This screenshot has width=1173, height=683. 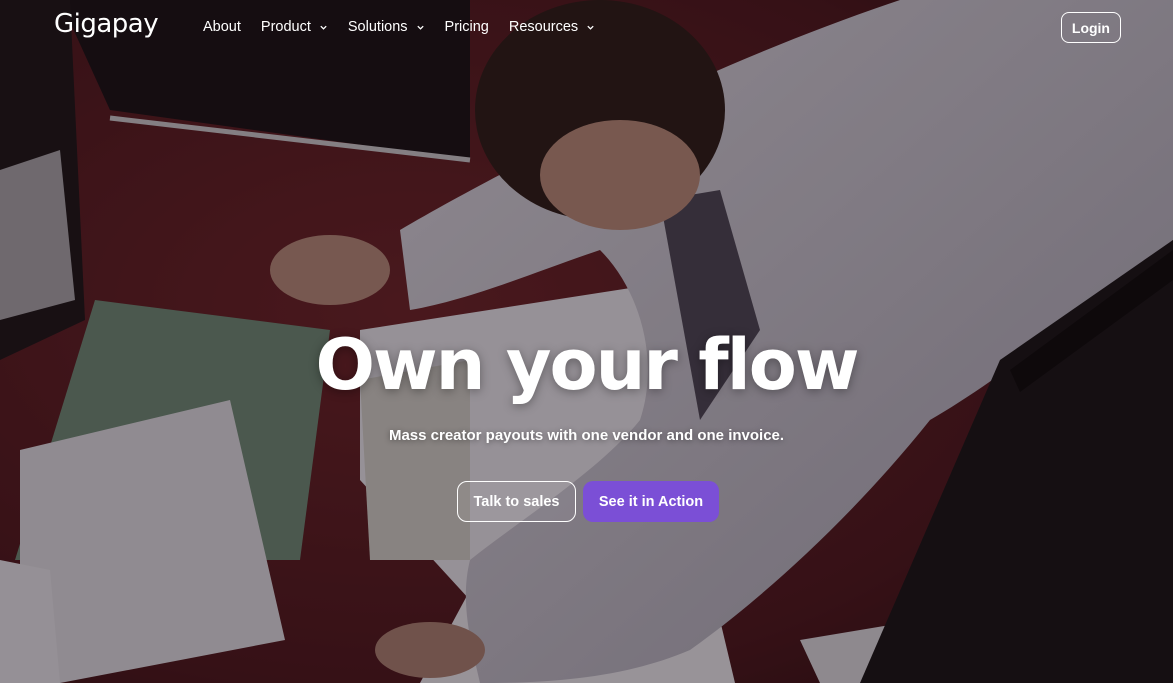 What do you see at coordinates (285, 27) in the screenshot?
I see `nav-item-label: Product` at bounding box center [285, 27].